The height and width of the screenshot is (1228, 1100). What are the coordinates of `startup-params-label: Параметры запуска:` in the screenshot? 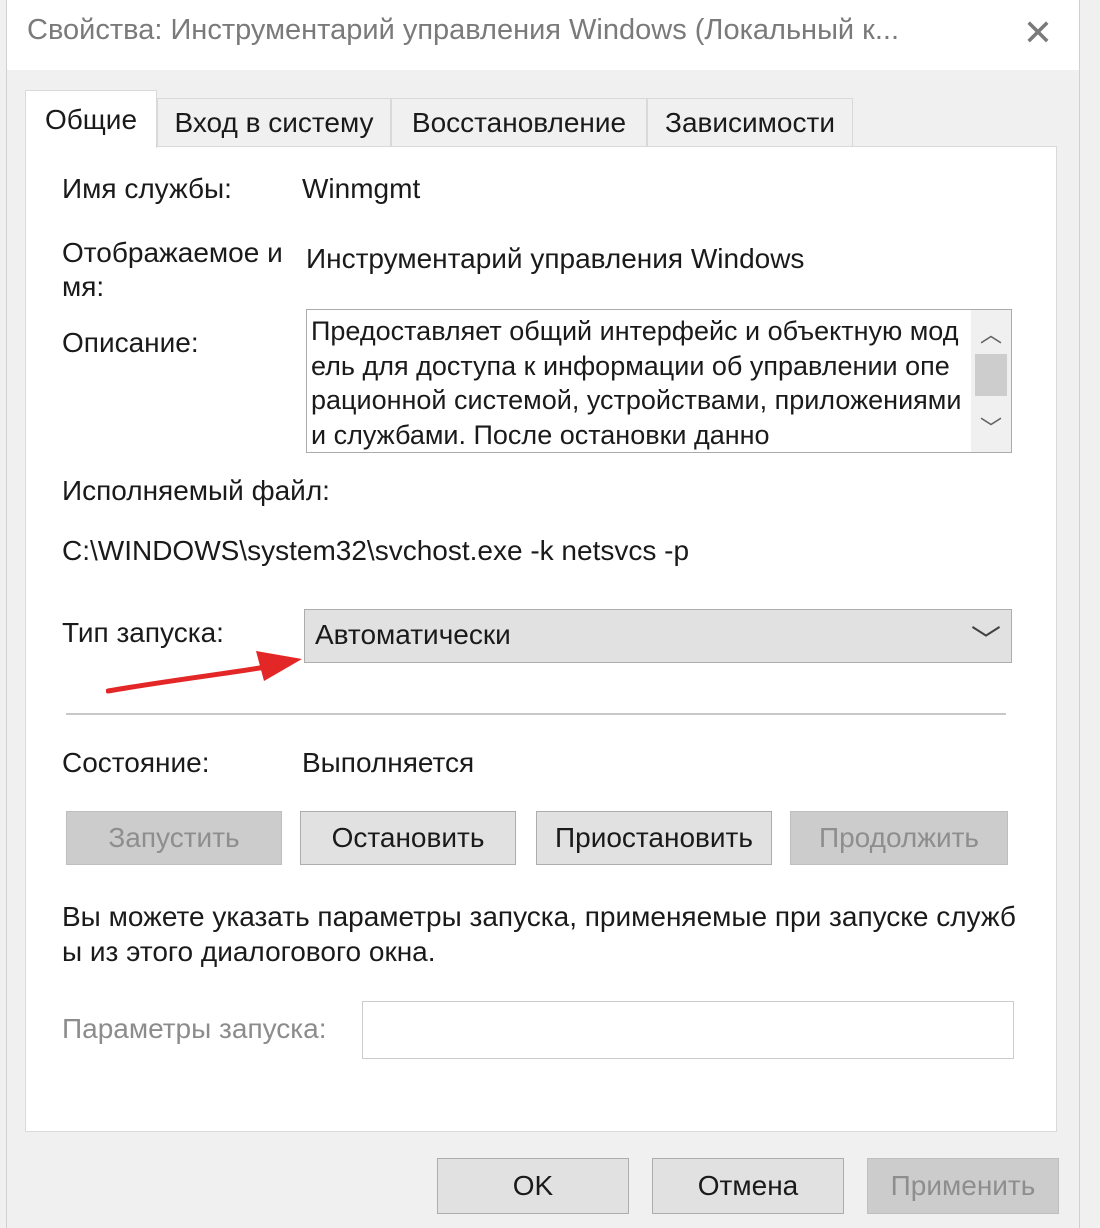 It's located at (194, 1028).